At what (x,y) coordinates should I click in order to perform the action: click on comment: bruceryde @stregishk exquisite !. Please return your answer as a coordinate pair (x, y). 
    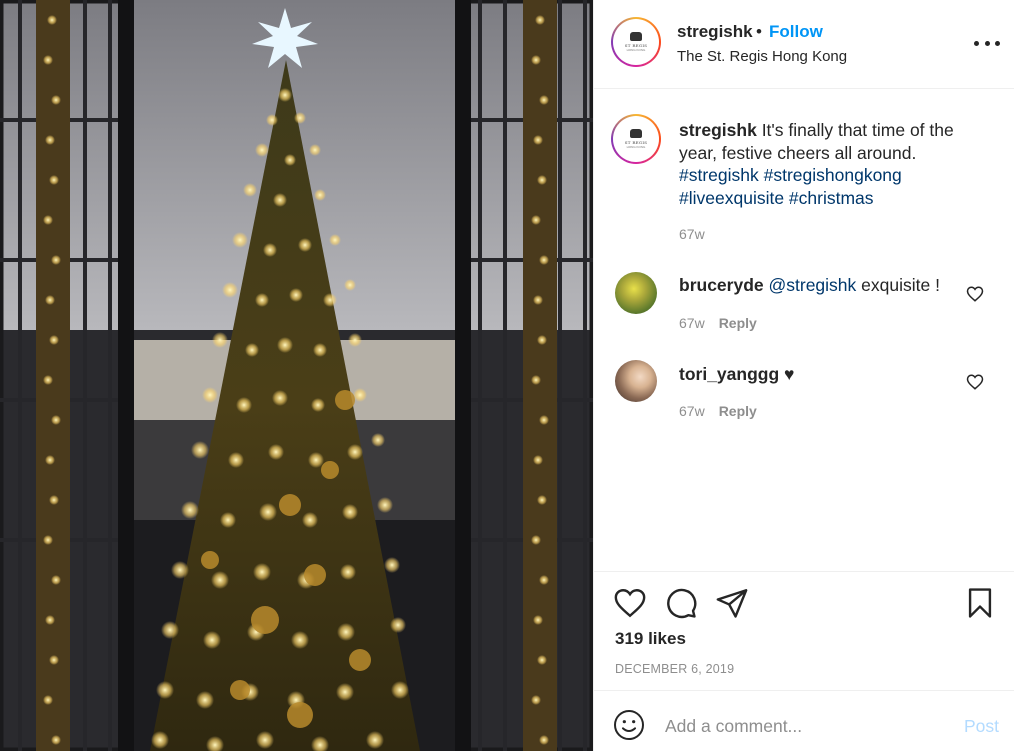
    Looking at the image, I should click on (809, 285).